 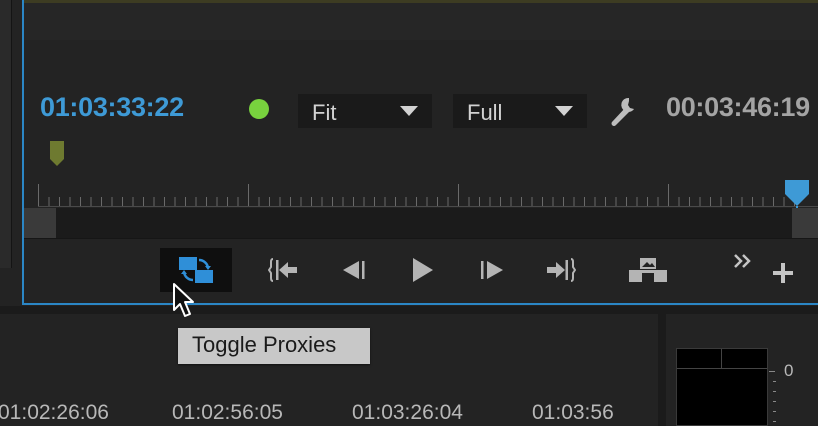 What do you see at coordinates (183, 300) in the screenshot?
I see `mouse-pointer-icon` at bounding box center [183, 300].